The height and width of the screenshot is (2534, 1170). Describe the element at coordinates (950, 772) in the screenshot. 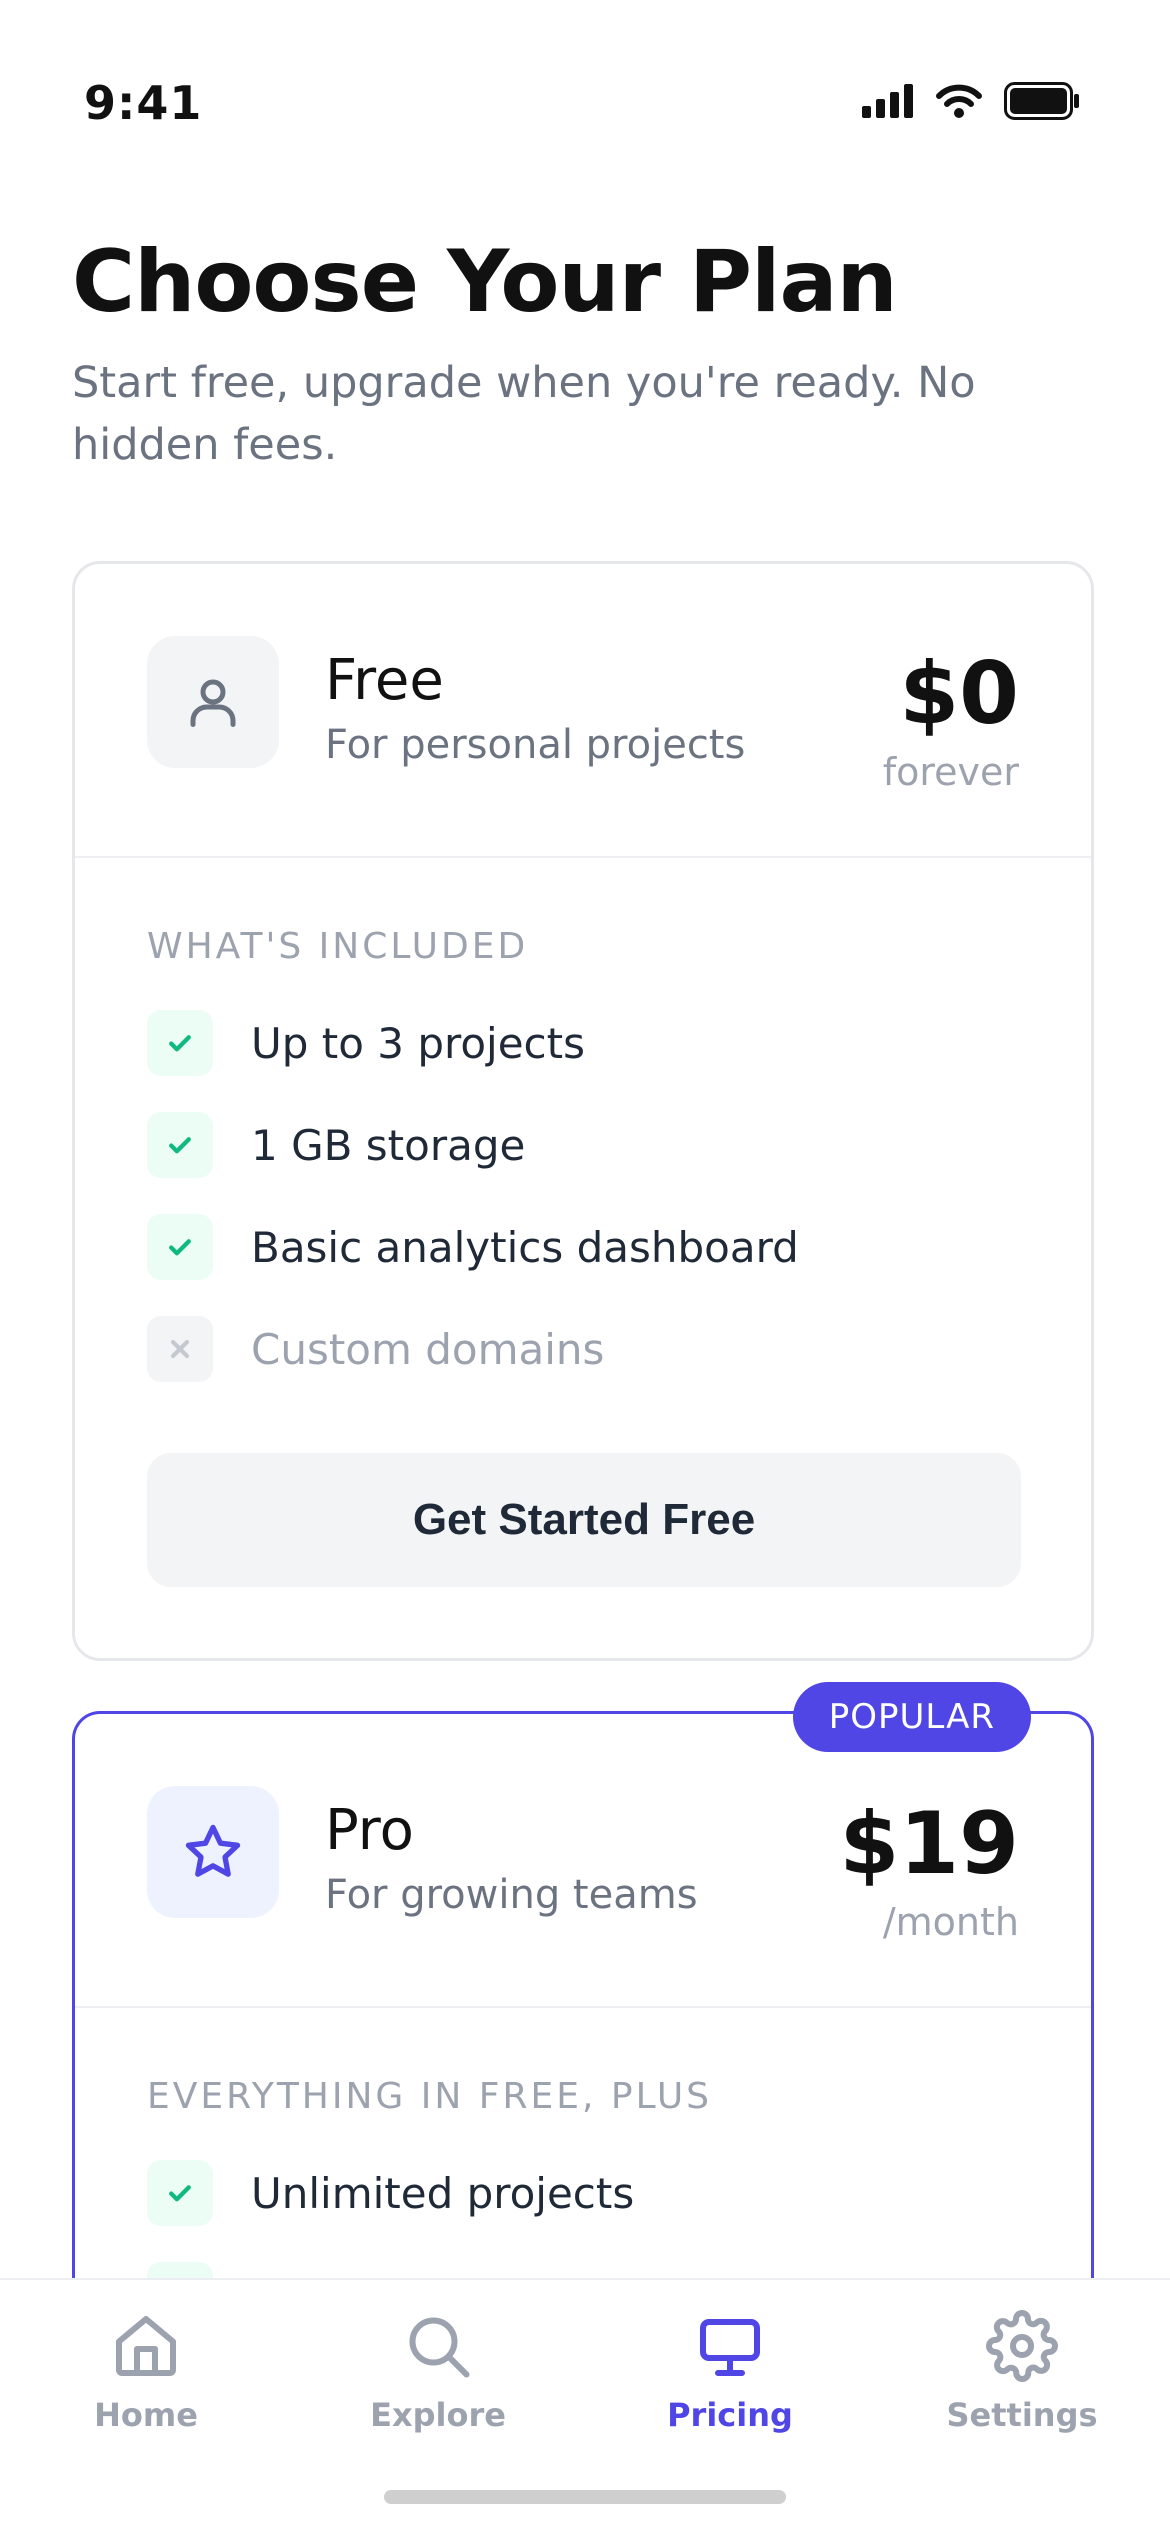

I see `plan-period: forever` at that location.